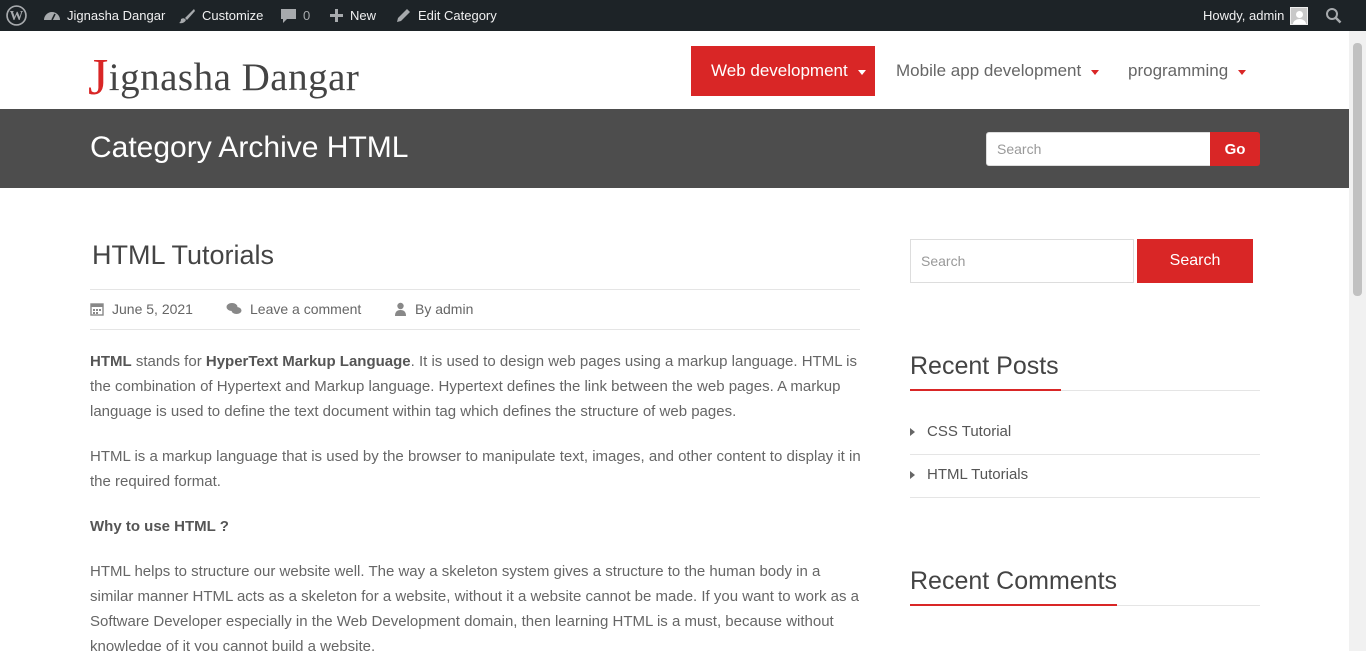  I want to click on admin-bar-search-icon, so click(1333, 15).